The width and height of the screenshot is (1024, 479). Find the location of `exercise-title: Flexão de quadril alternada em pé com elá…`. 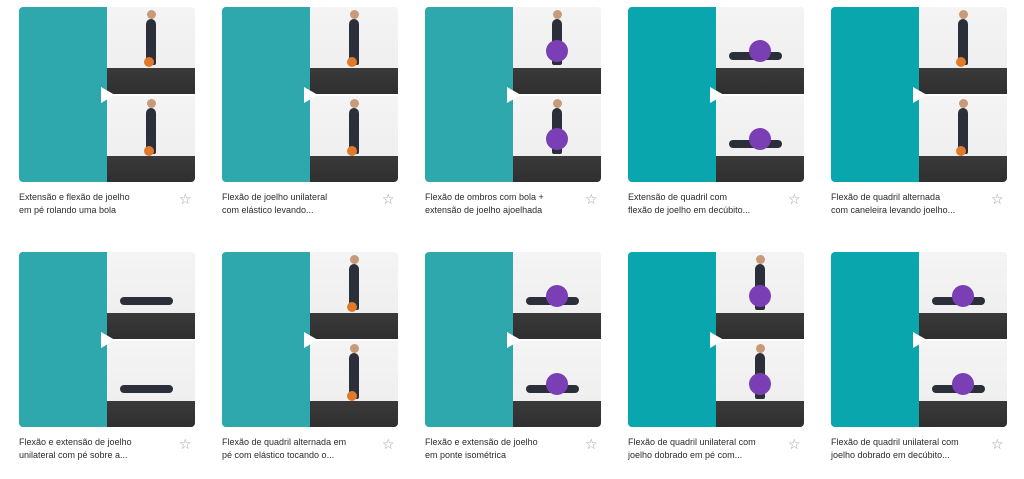

exercise-title: Flexão de quadril alternada em pé com elá… is located at coordinates (296, 449).